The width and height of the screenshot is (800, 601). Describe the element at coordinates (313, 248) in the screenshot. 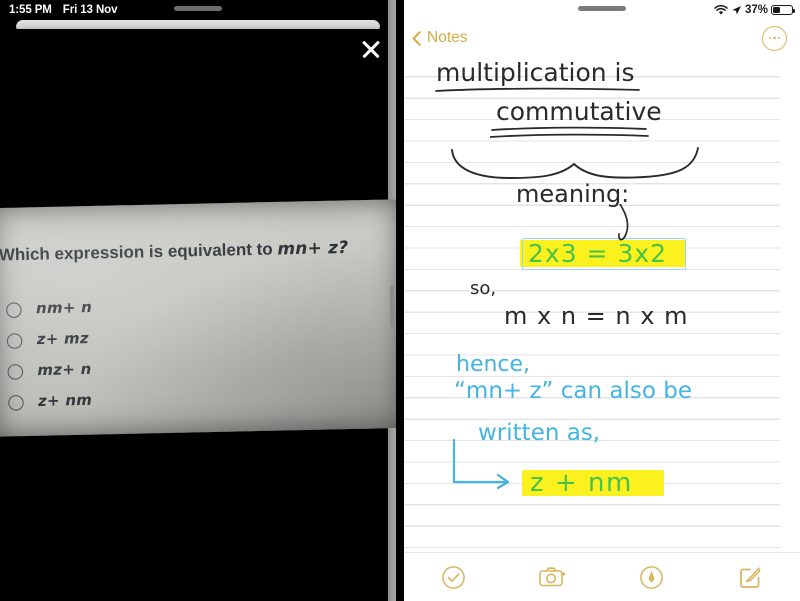

I see `question-expression: mn+ z?` at that location.